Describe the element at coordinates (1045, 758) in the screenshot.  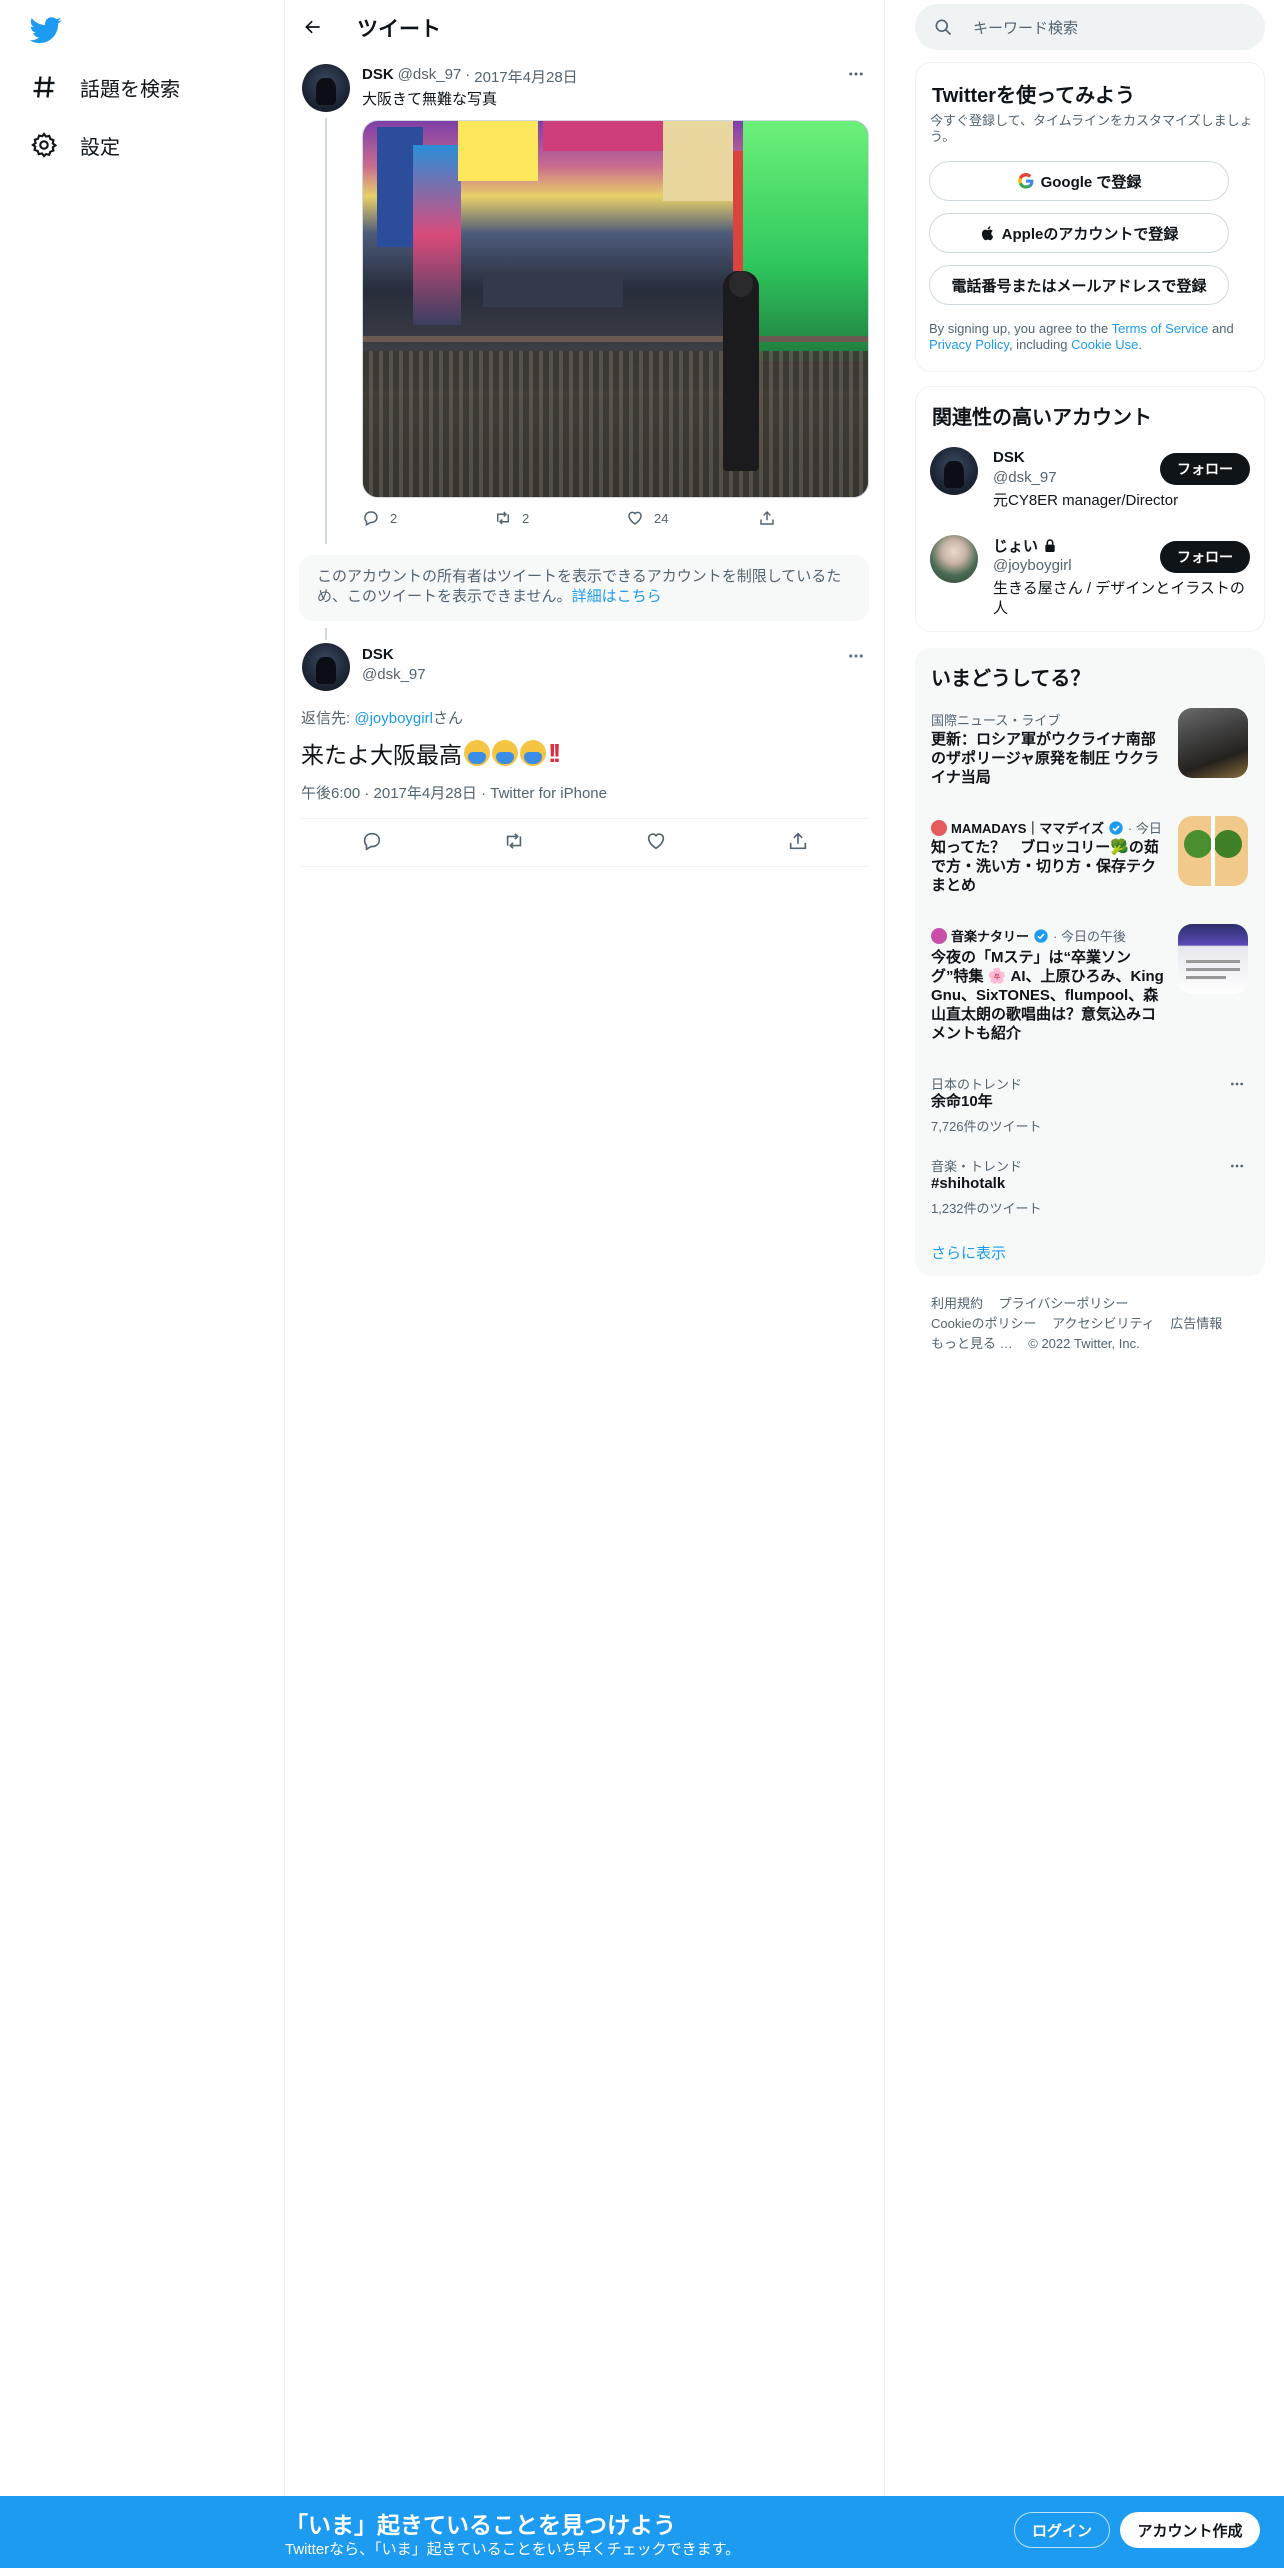
I see `trend-title: 更新：ロシア軍がウクライナ南部のザポリージャ原発を制圧 ウクライナ当局` at that location.